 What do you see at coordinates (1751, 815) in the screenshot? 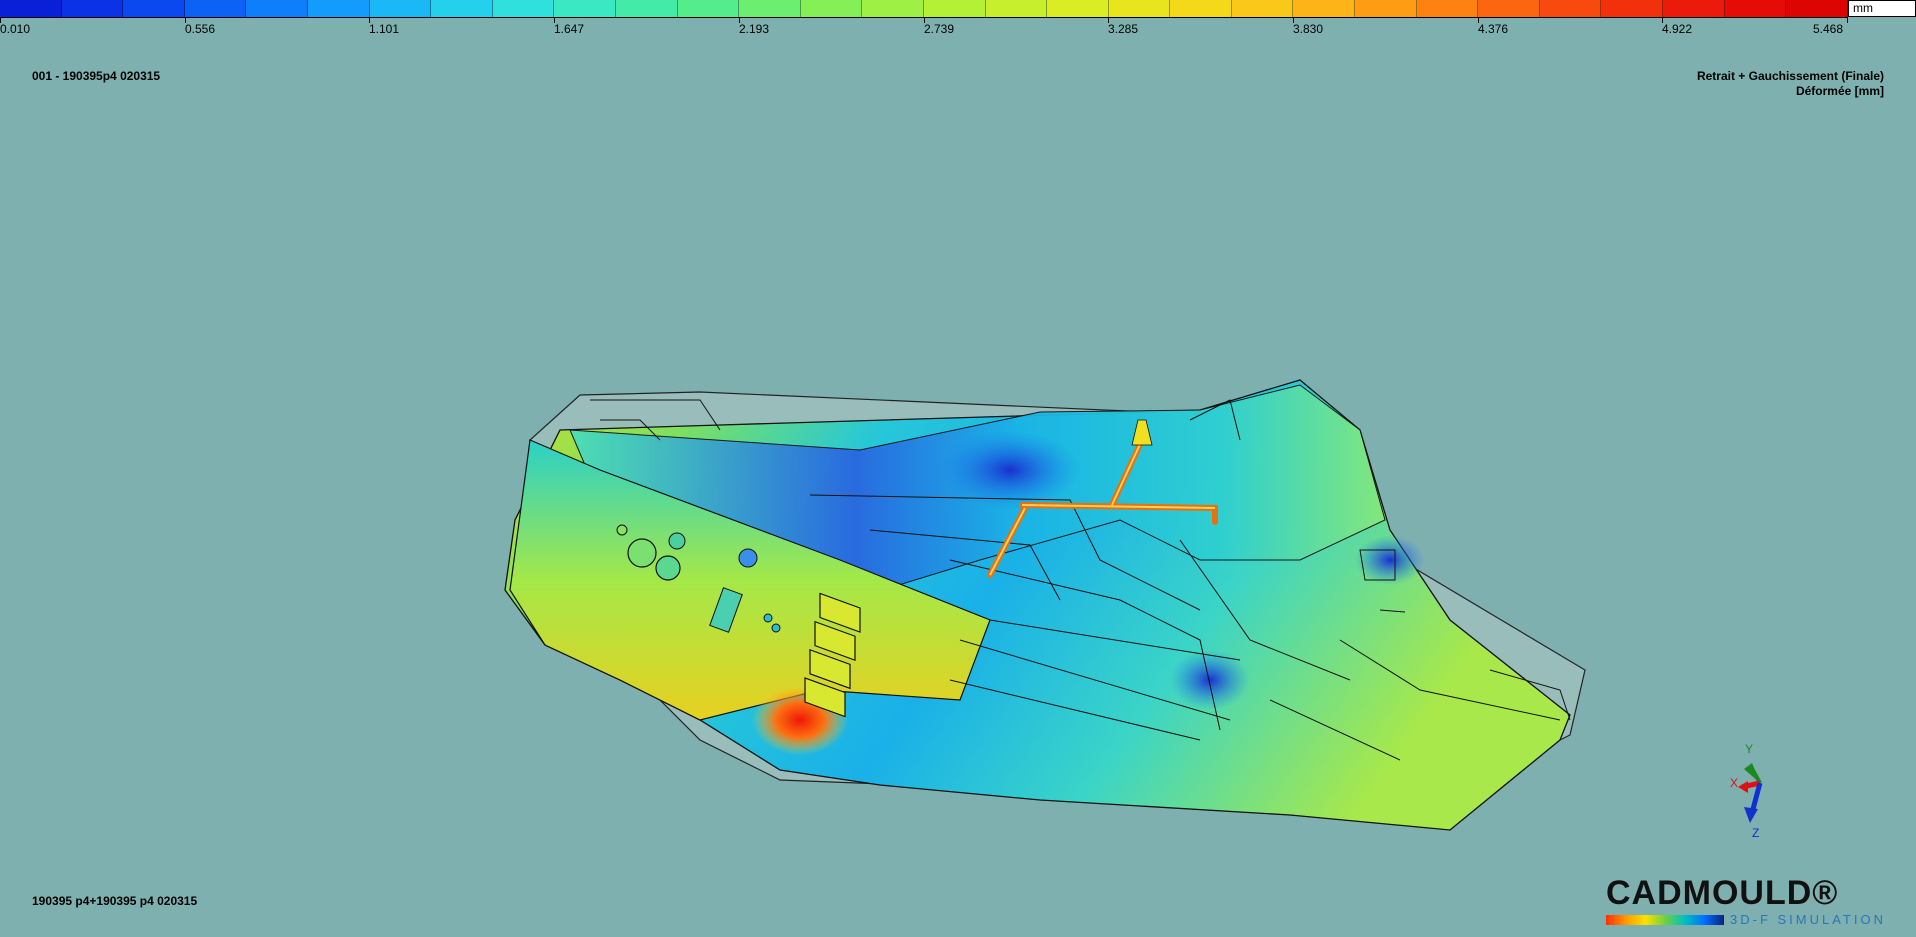
I see `z-axis-arrow` at bounding box center [1751, 815].